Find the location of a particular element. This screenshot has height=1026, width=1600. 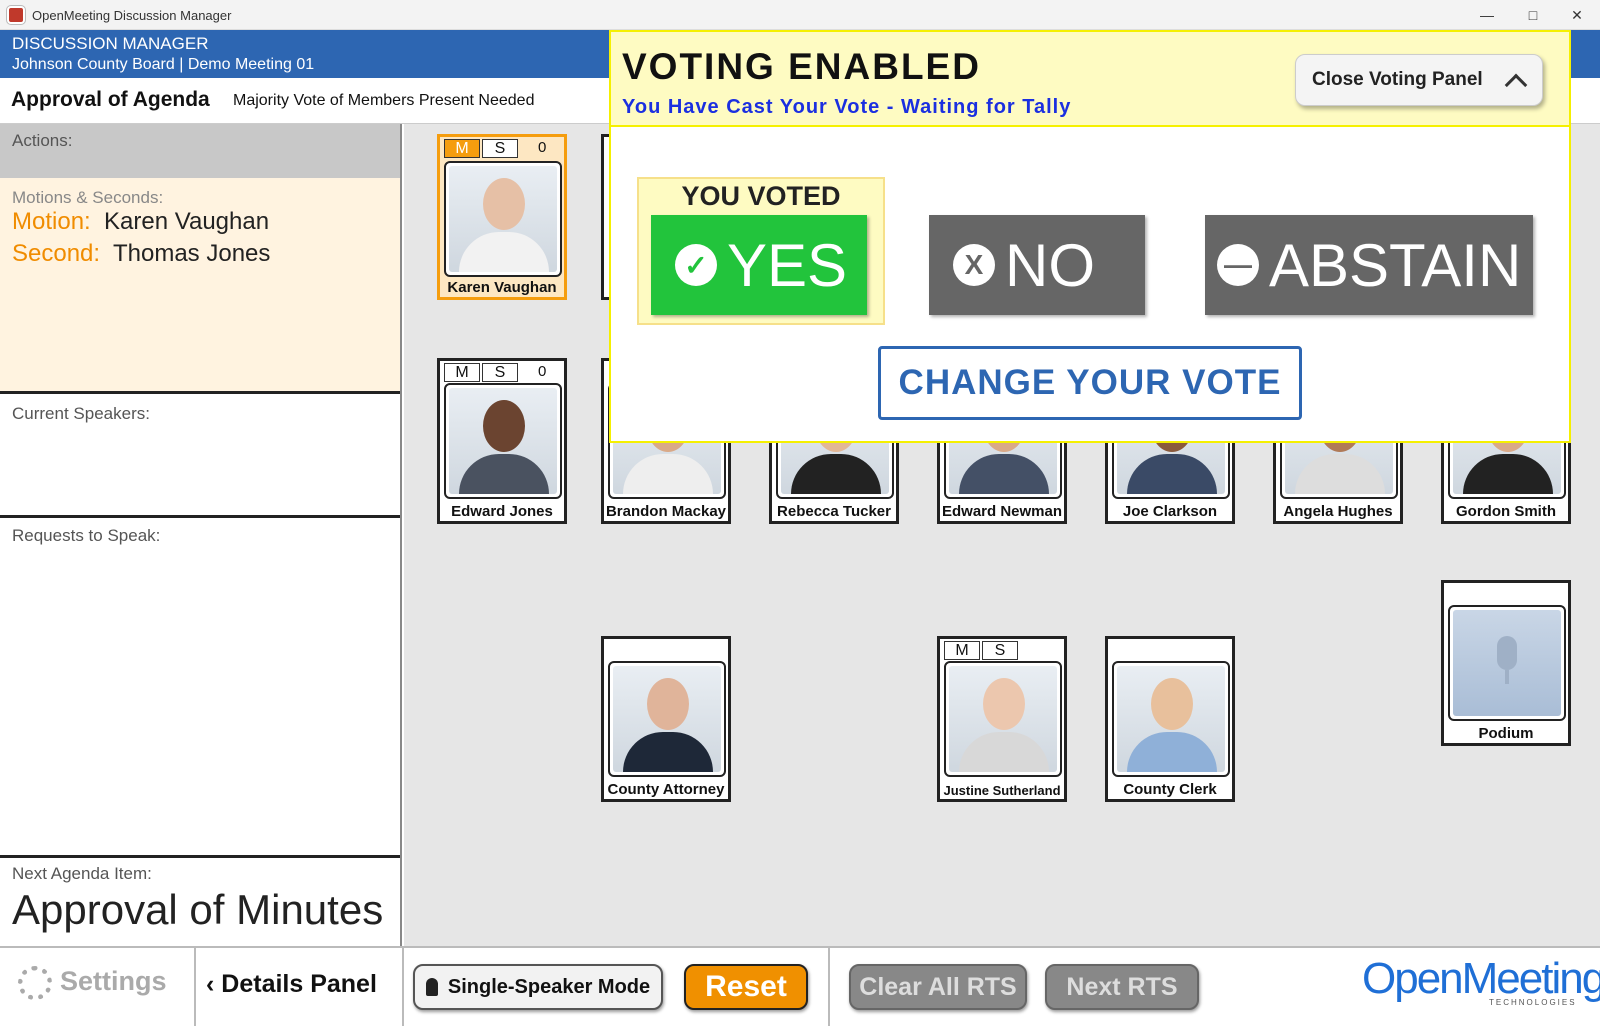

next-rts-button: Next RTS is located at coordinates (1122, 987).